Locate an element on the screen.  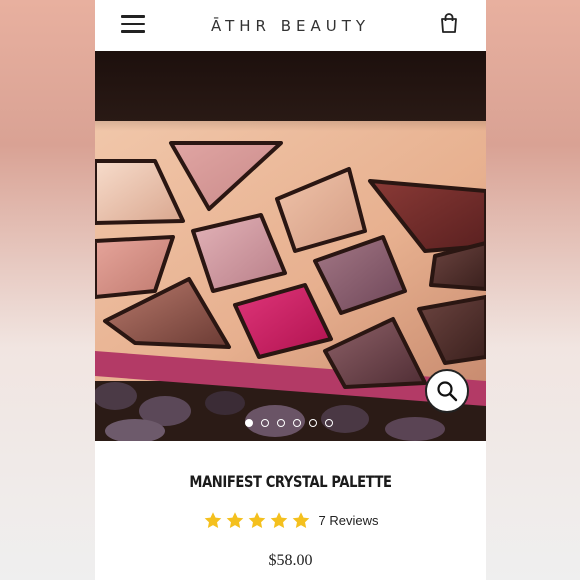
brand-logo: ĀTHR BEAUTY is located at coordinates (290, 26).